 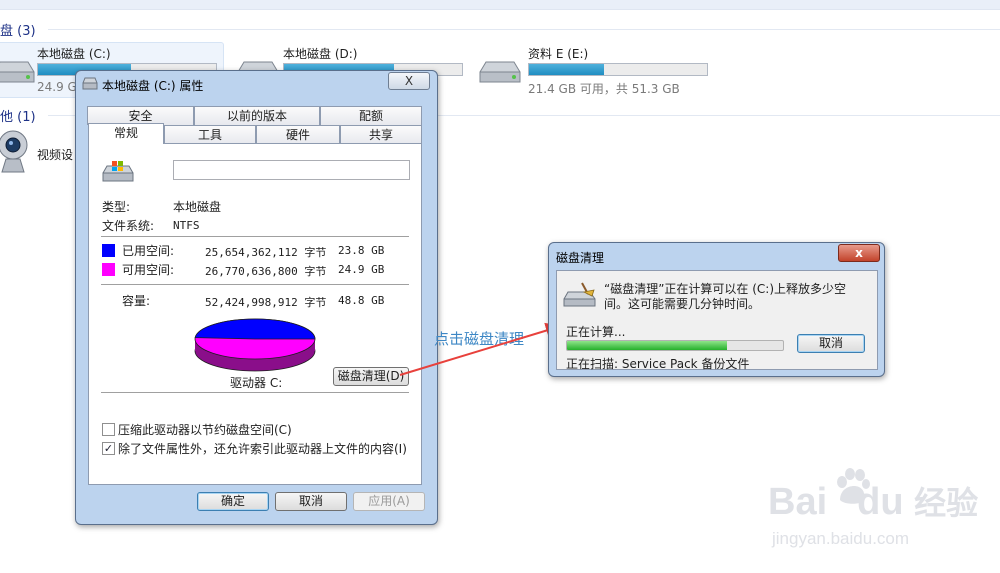 What do you see at coordinates (90, 83) in the screenshot?
I see `drive-window-icon` at bounding box center [90, 83].